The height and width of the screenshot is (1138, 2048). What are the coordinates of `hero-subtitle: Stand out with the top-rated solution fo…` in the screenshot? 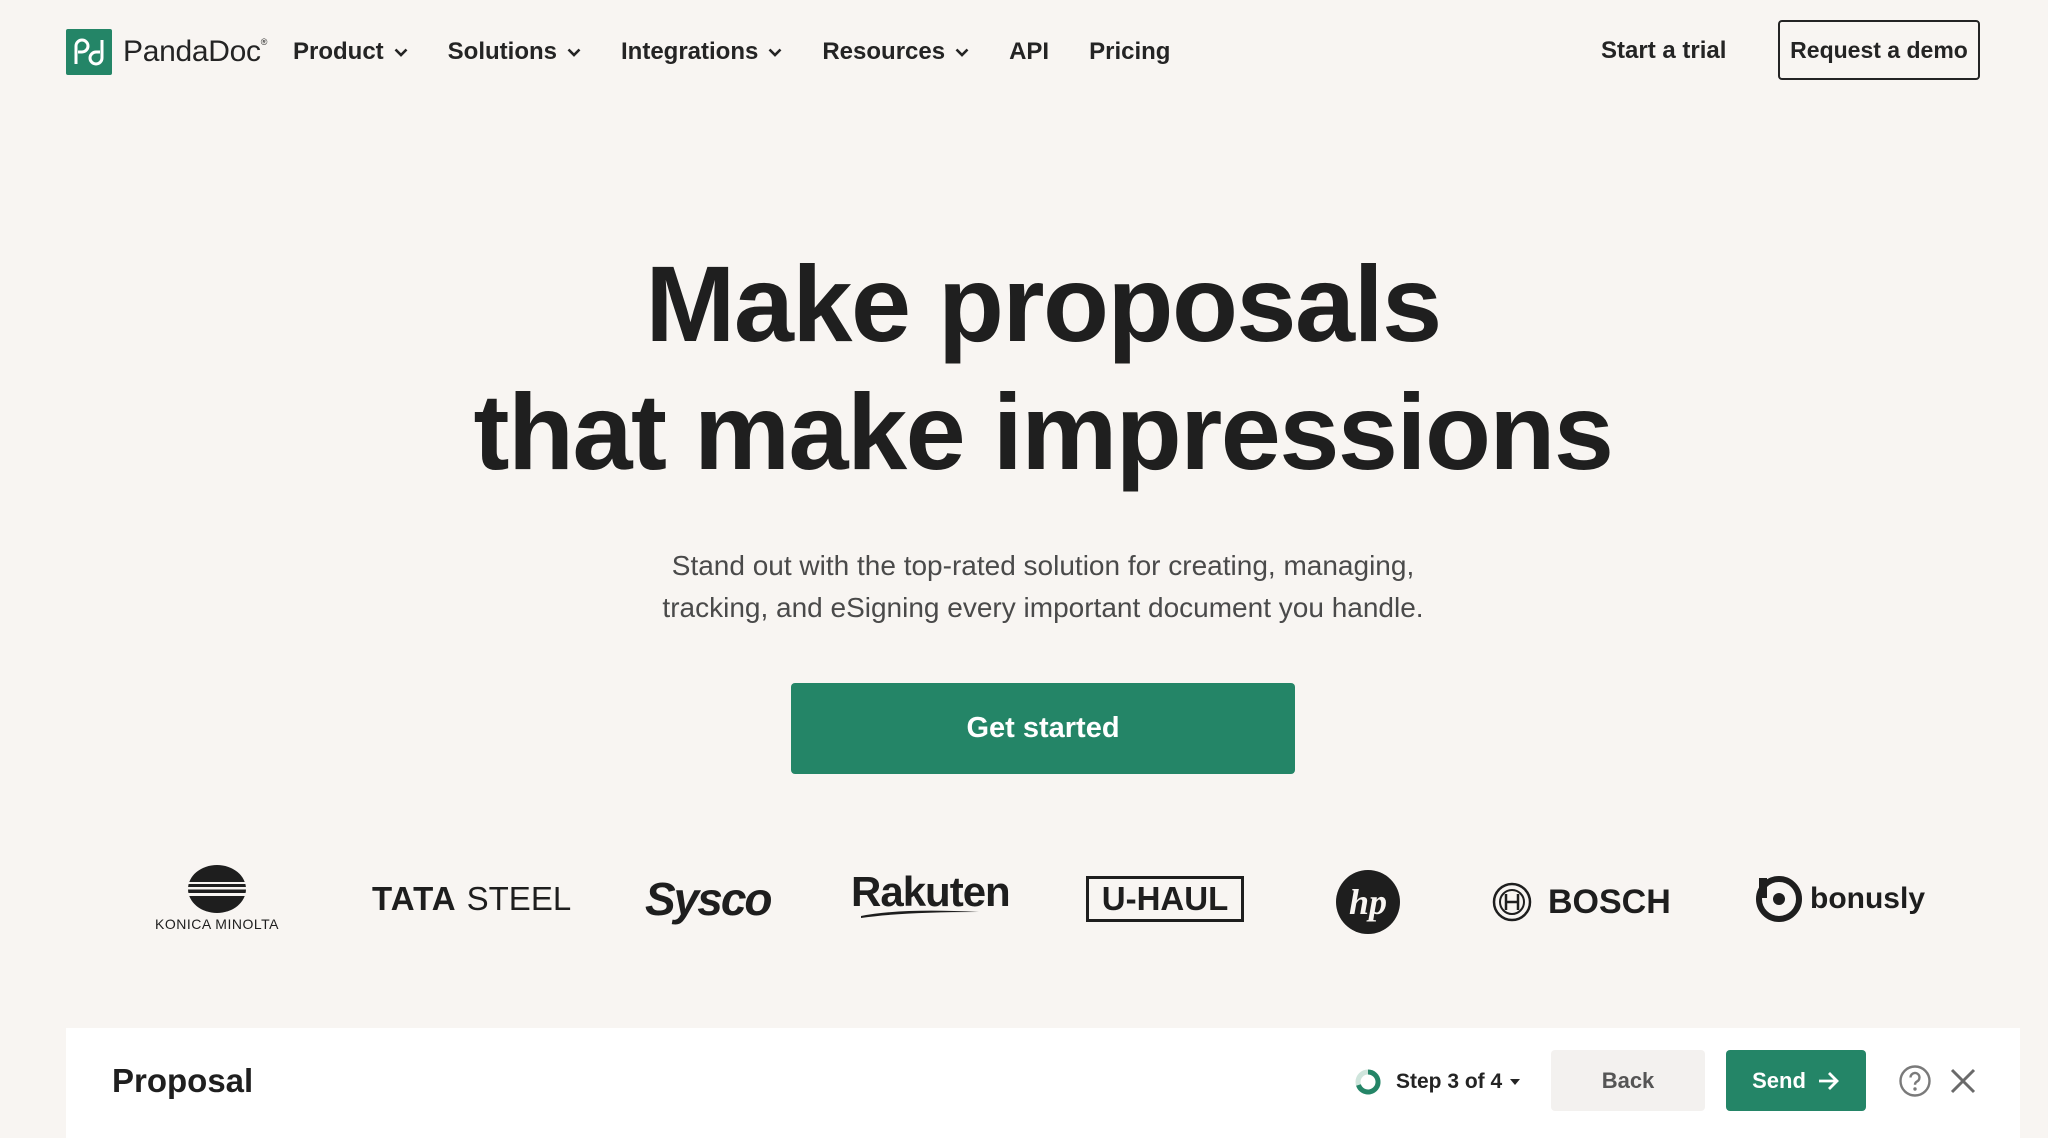 It's located at (1024, 587).